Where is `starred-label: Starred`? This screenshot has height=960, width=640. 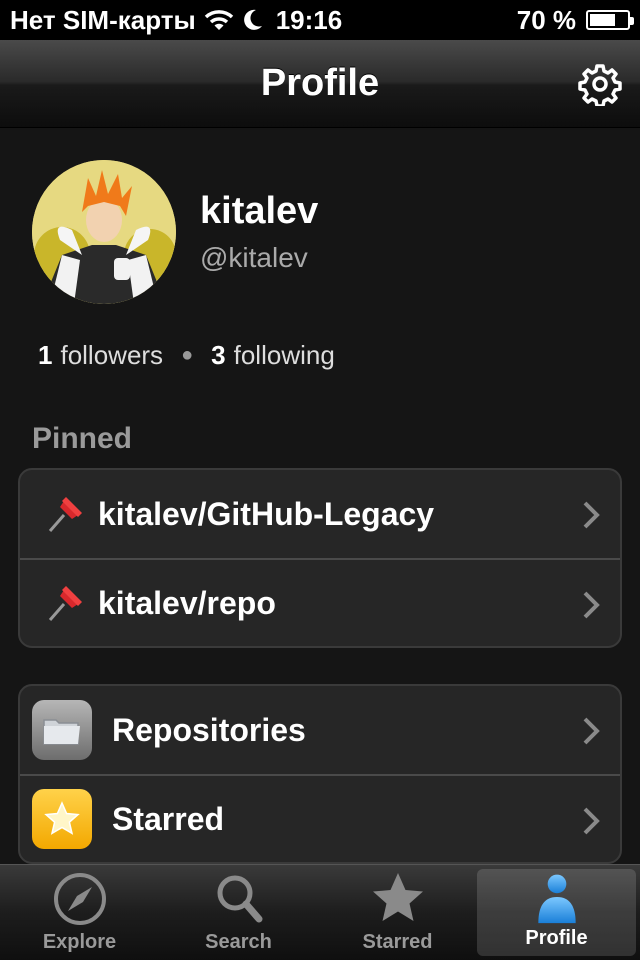 starred-label: Starred is located at coordinates (168, 818).